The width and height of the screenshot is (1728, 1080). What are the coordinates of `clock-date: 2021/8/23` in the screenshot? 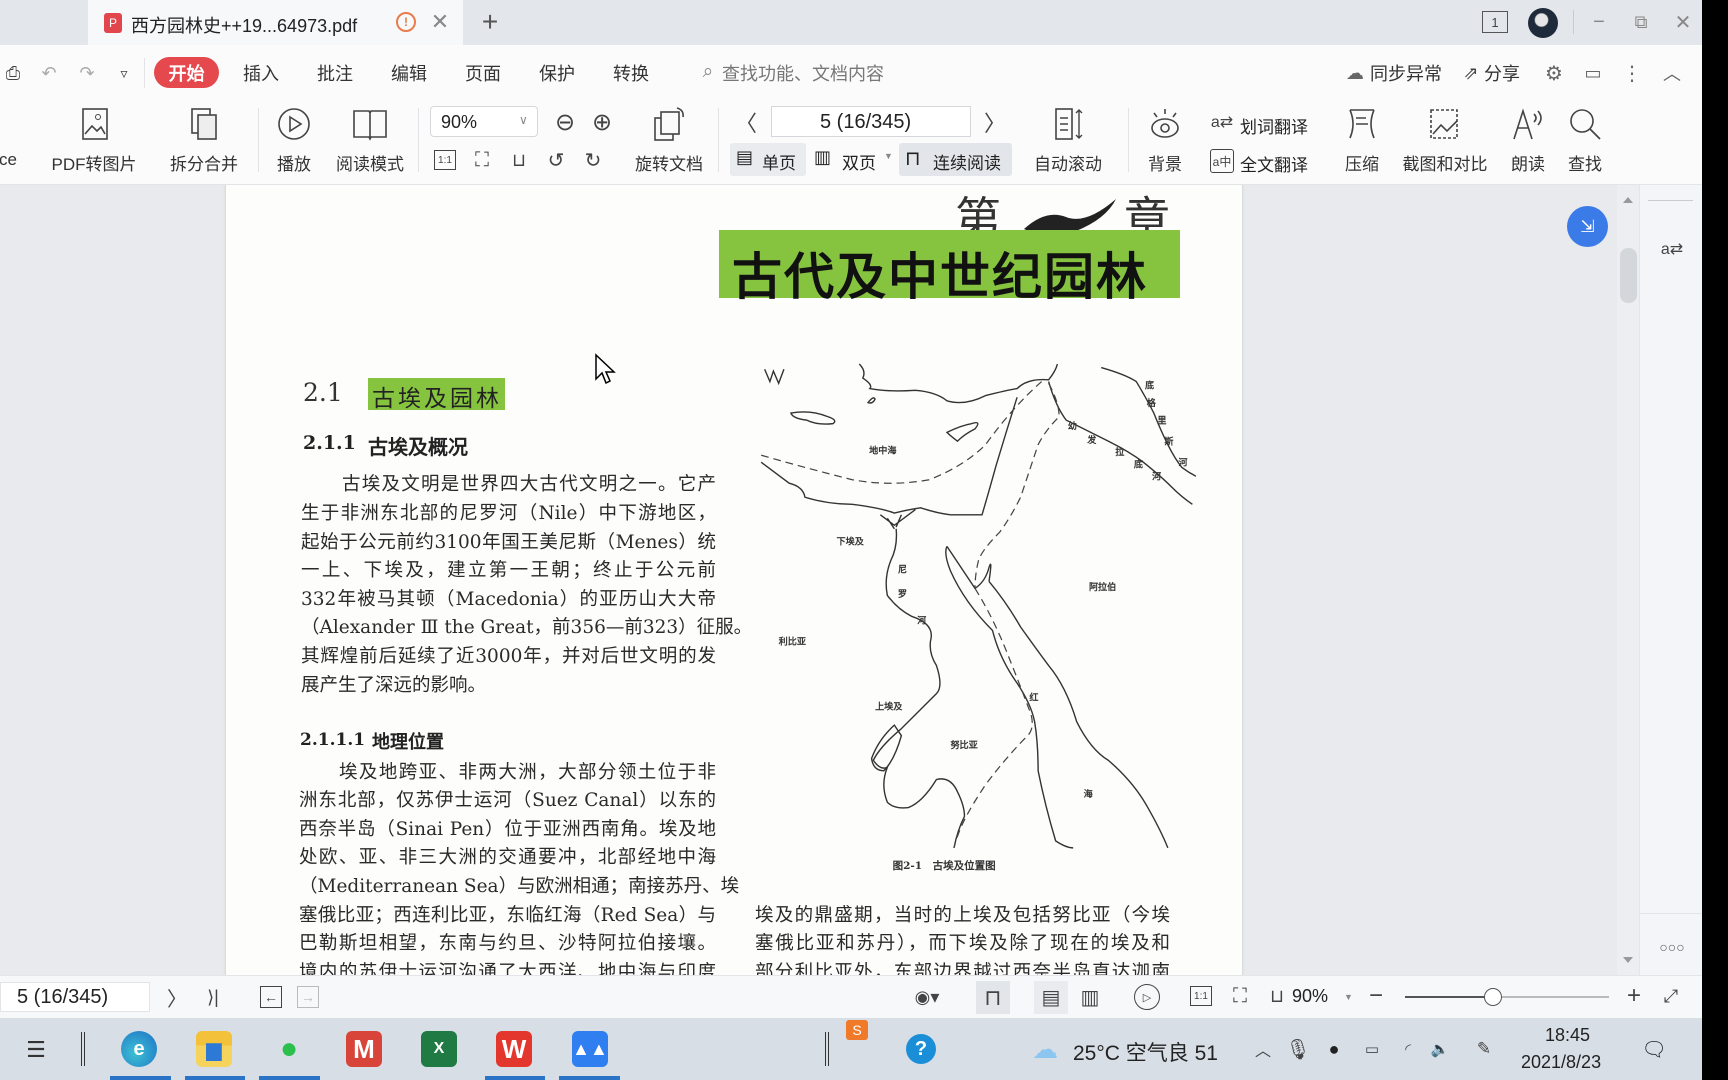 It's located at (1561, 1062).